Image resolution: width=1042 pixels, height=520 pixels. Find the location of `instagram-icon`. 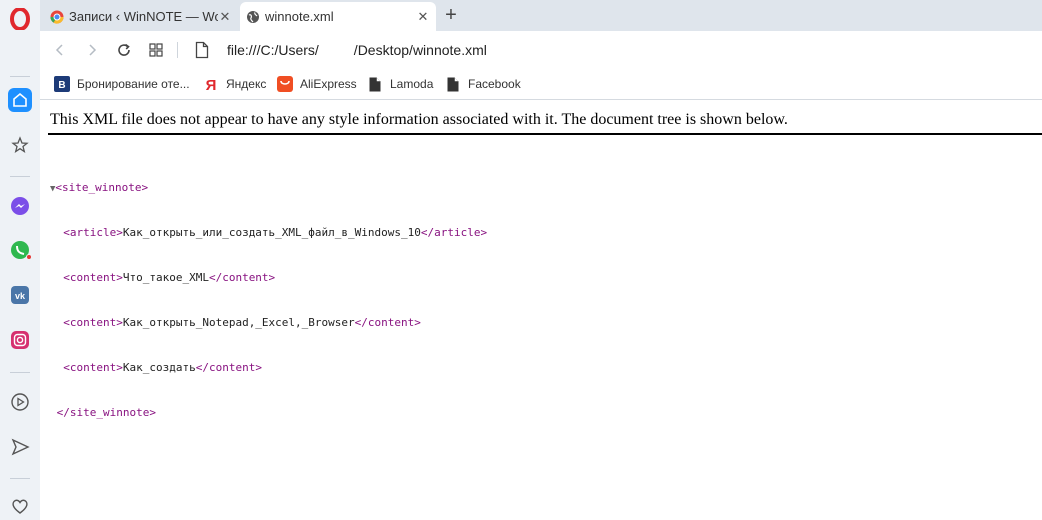

instagram-icon is located at coordinates (20, 340).